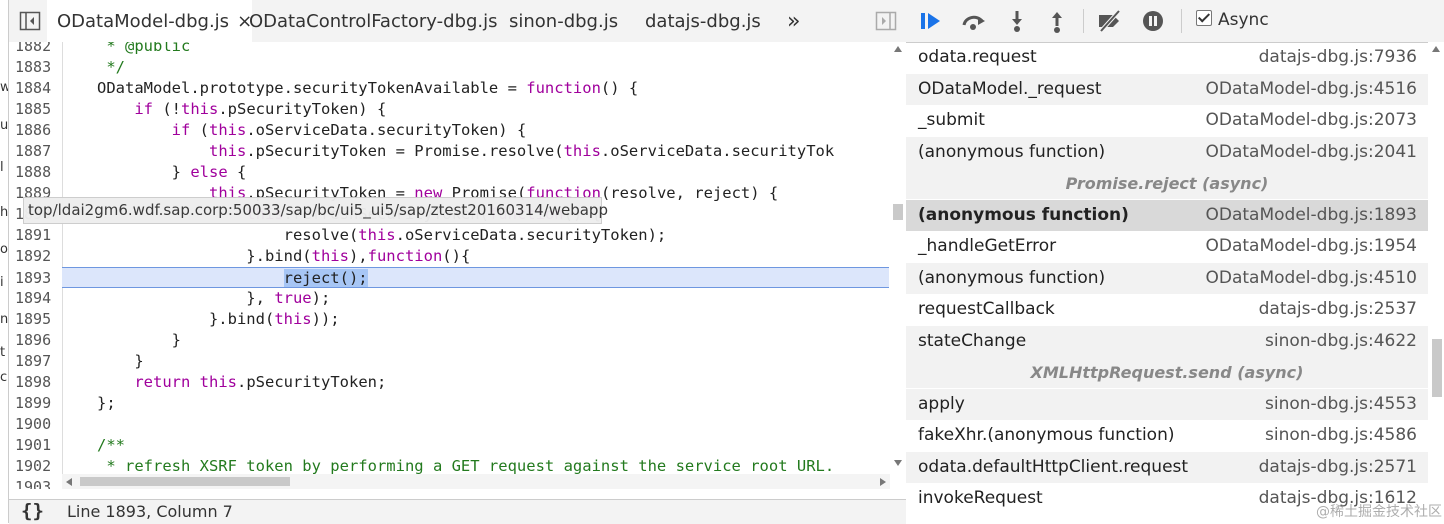 Image resolution: width=1444 pixels, height=524 pixels. Describe the element at coordinates (1167, 404) in the screenshot. I see `call-frame: apply sinon-dbg.js:4553` at that location.